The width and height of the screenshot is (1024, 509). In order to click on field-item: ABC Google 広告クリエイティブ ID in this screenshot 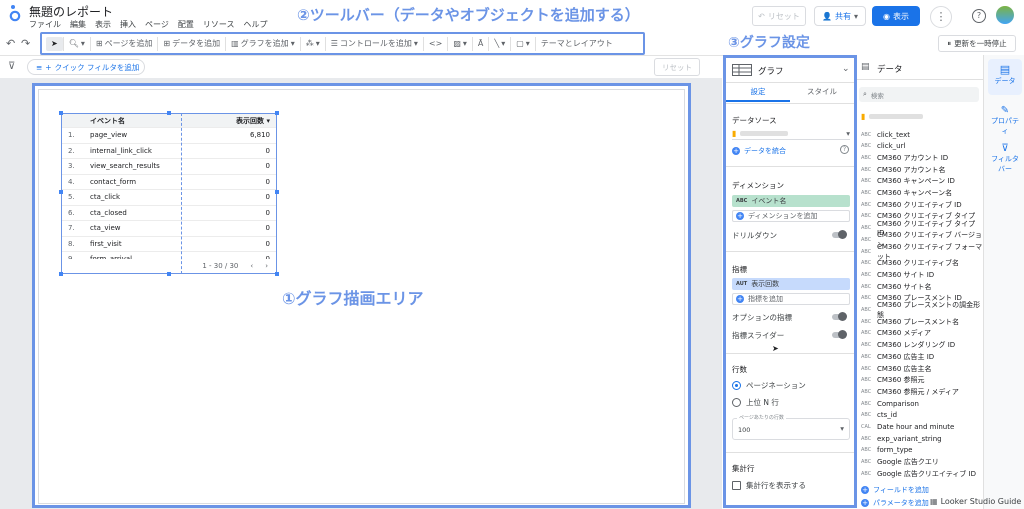, I will do `click(918, 473)`.